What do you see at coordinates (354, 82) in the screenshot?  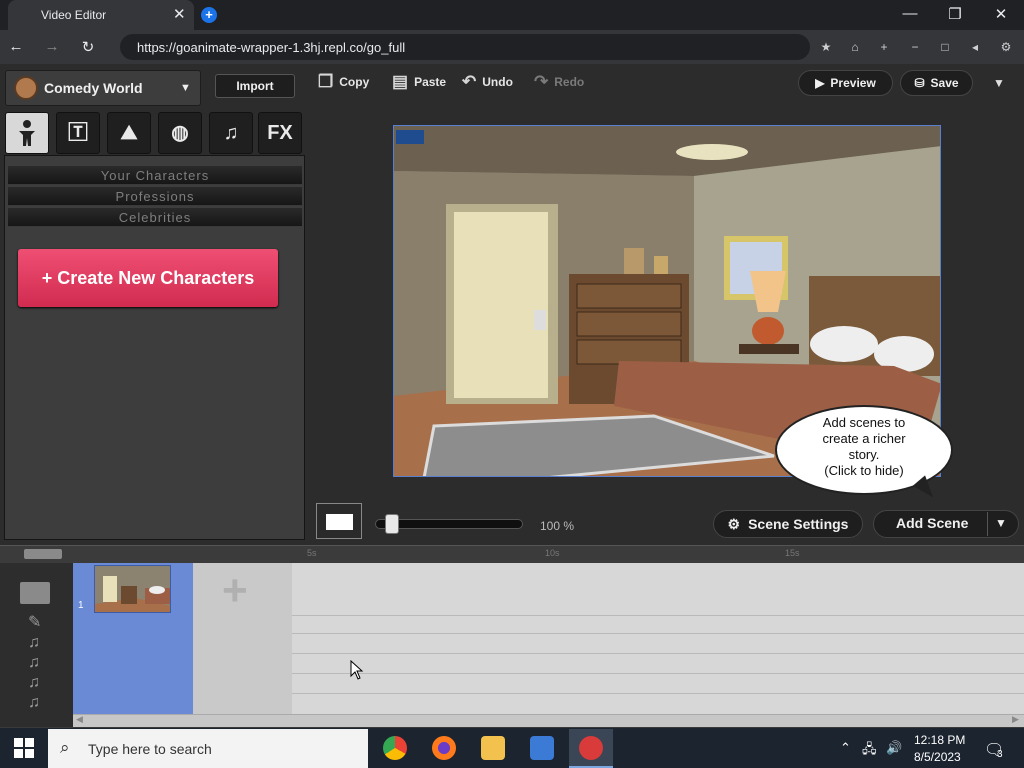 I see `copy-label: Copy` at bounding box center [354, 82].